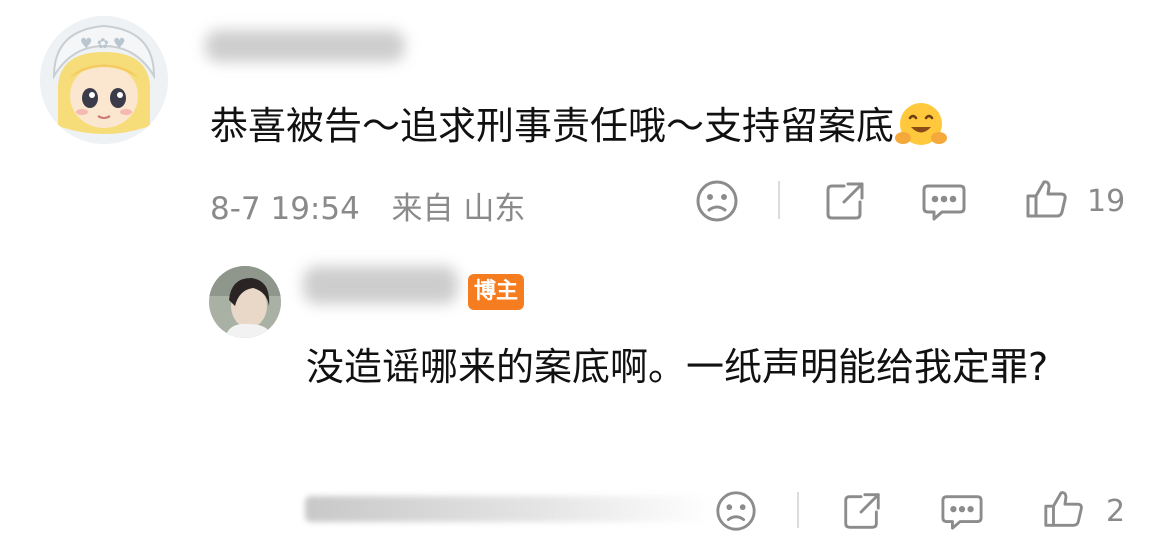 The image size is (1170, 549). I want to click on comment-text: 恭喜被告～追求刑事责任哦～支持留案底, so click(579, 128).